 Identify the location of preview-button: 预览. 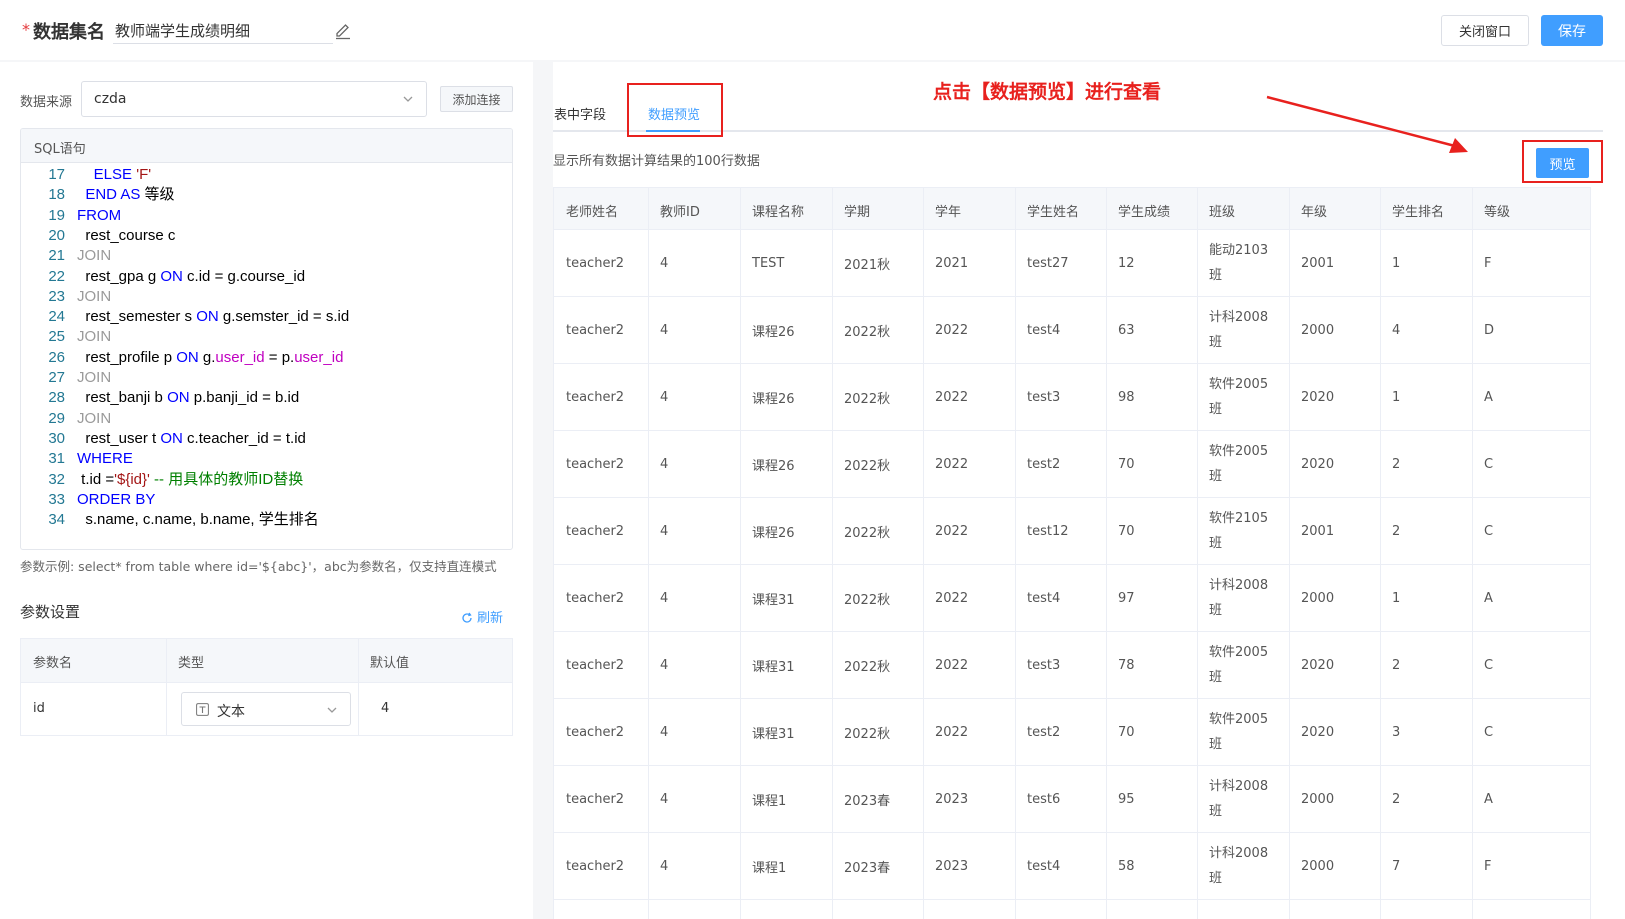
(1562, 163).